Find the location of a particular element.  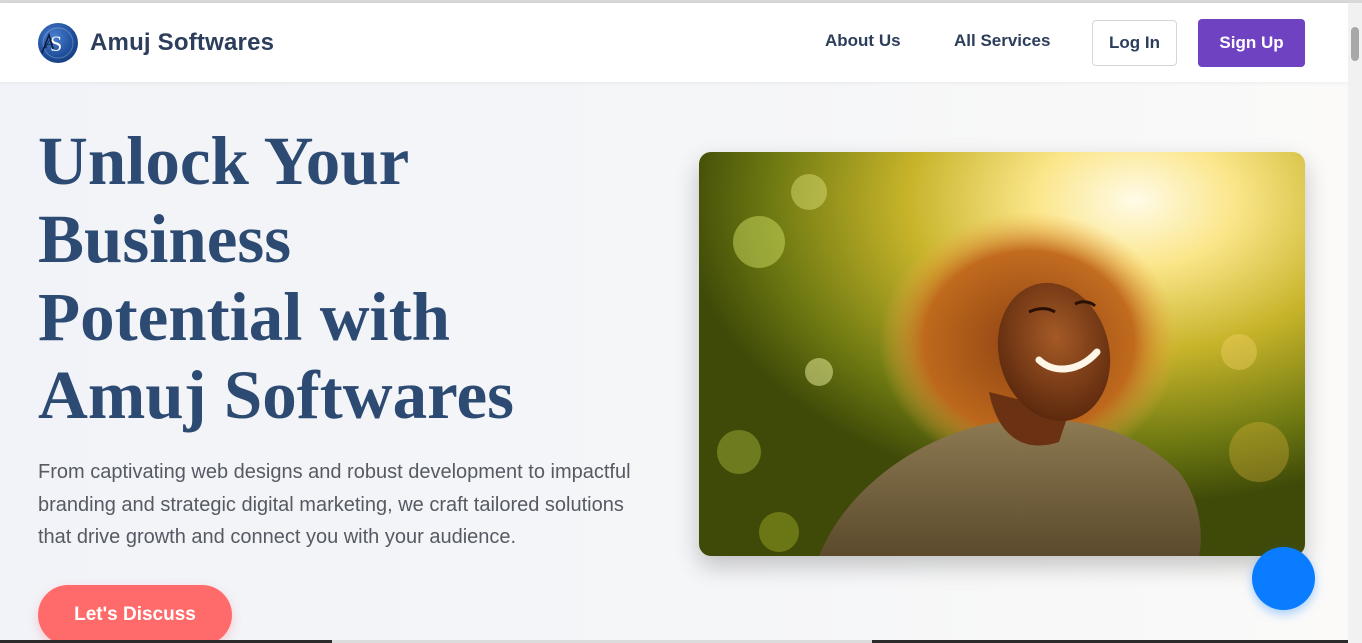

brand-name: Amuj Softwares is located at coordinates (182, 42).